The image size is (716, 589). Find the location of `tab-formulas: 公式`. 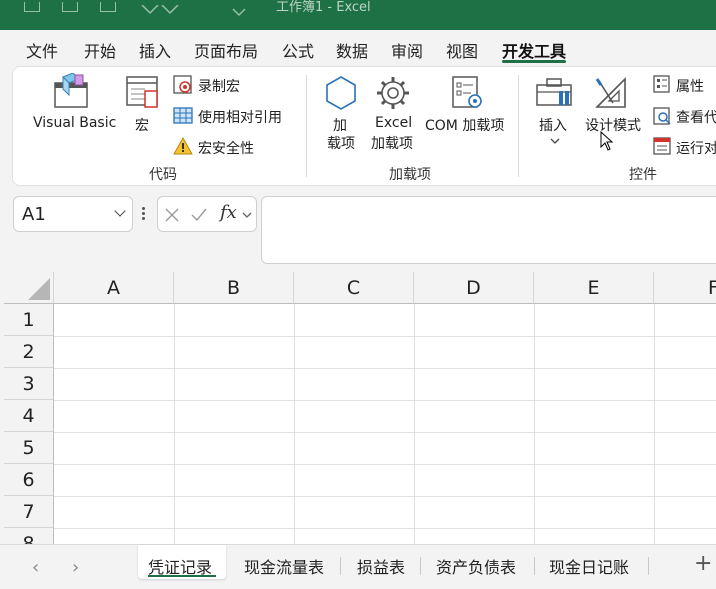

tab-formulas: 公式 is located at coordinates (298, 50).